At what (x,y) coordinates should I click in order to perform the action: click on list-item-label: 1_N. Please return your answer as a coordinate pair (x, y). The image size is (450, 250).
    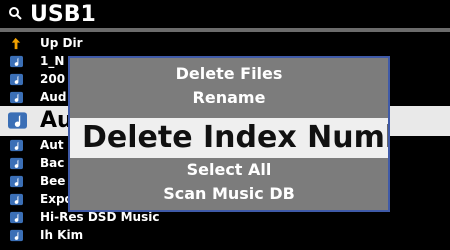
    Looking at the image, I should click on (52, 61).